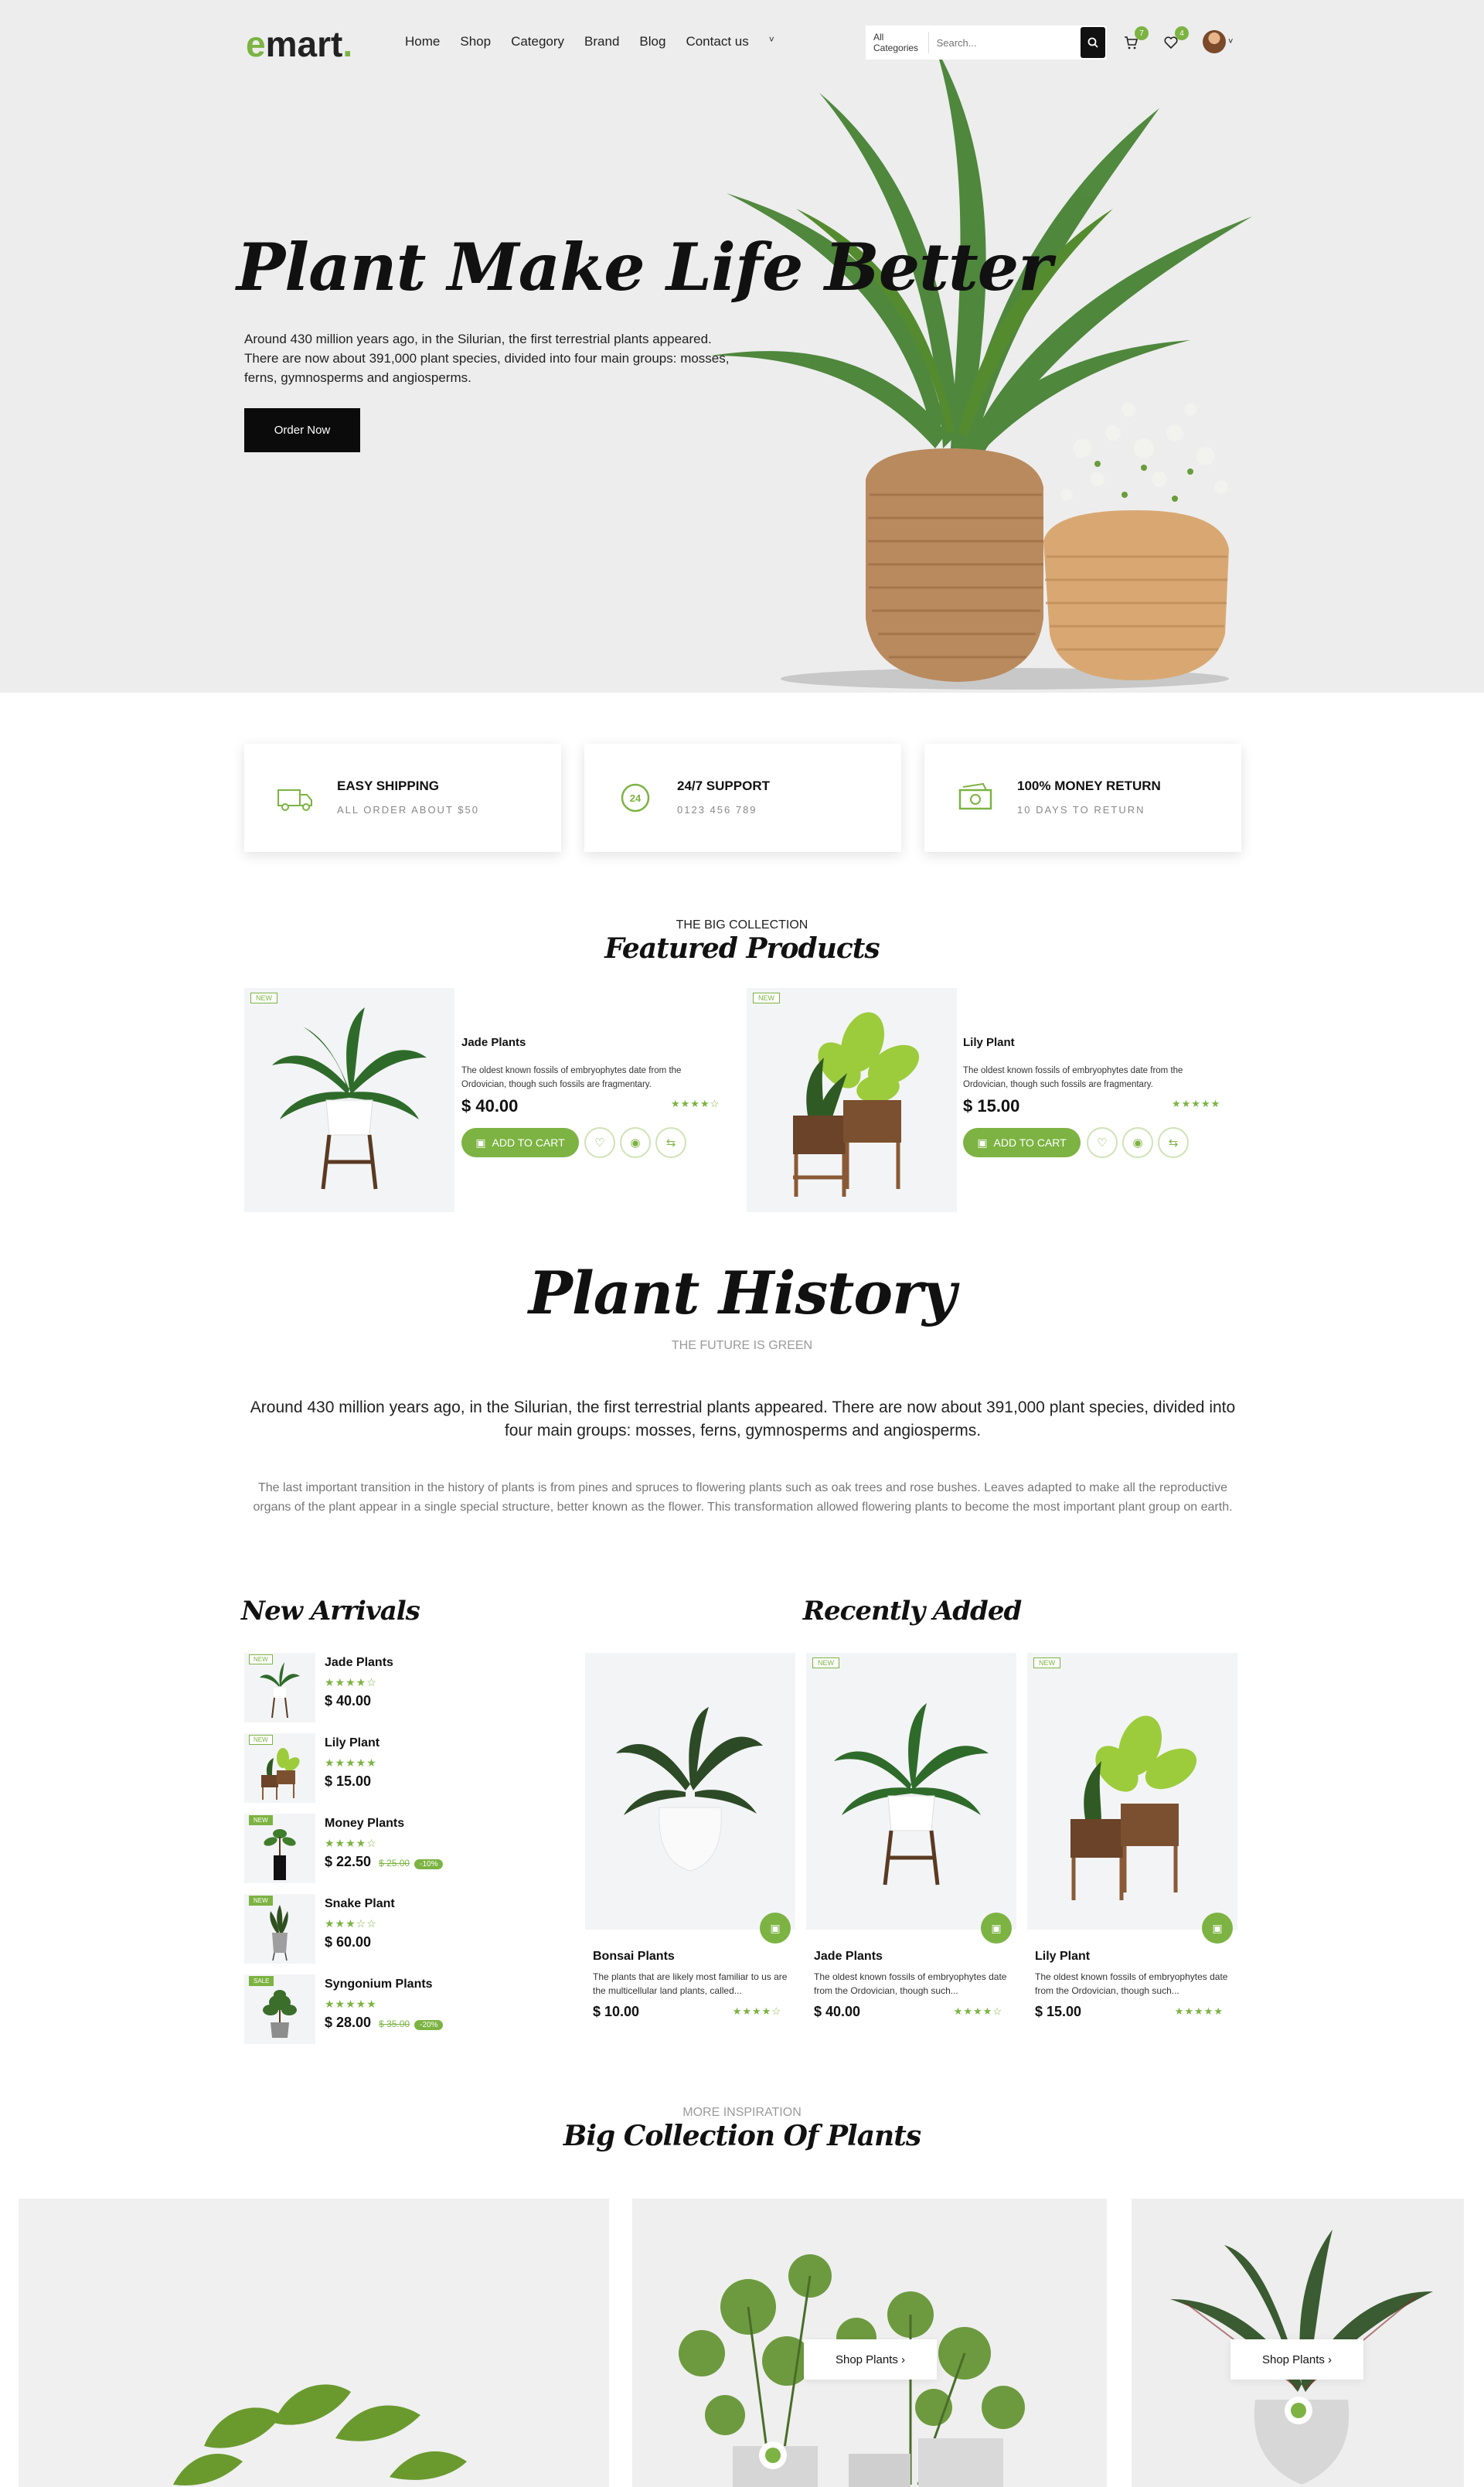 The width and height of the screenshot is (1484, 2487). What do you see at coordinates (742, 1293) in the screenshot?
I see `history-title: Plant History` at bounding box center [742, 1293].